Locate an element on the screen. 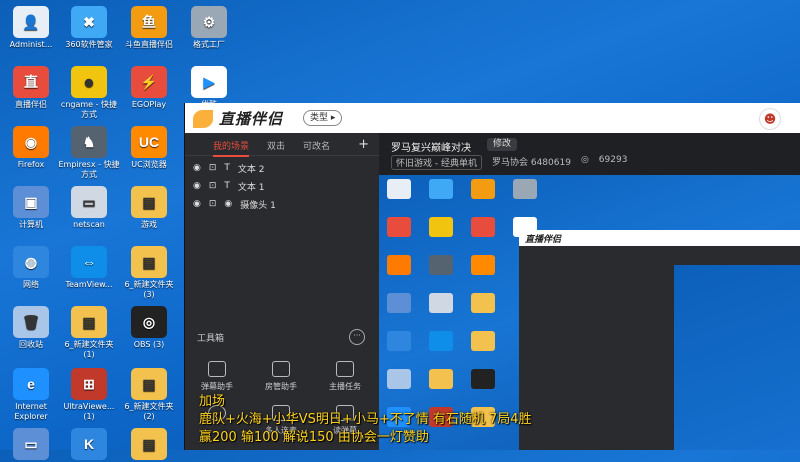  app-icon: K is located at coordinates (89, 444).